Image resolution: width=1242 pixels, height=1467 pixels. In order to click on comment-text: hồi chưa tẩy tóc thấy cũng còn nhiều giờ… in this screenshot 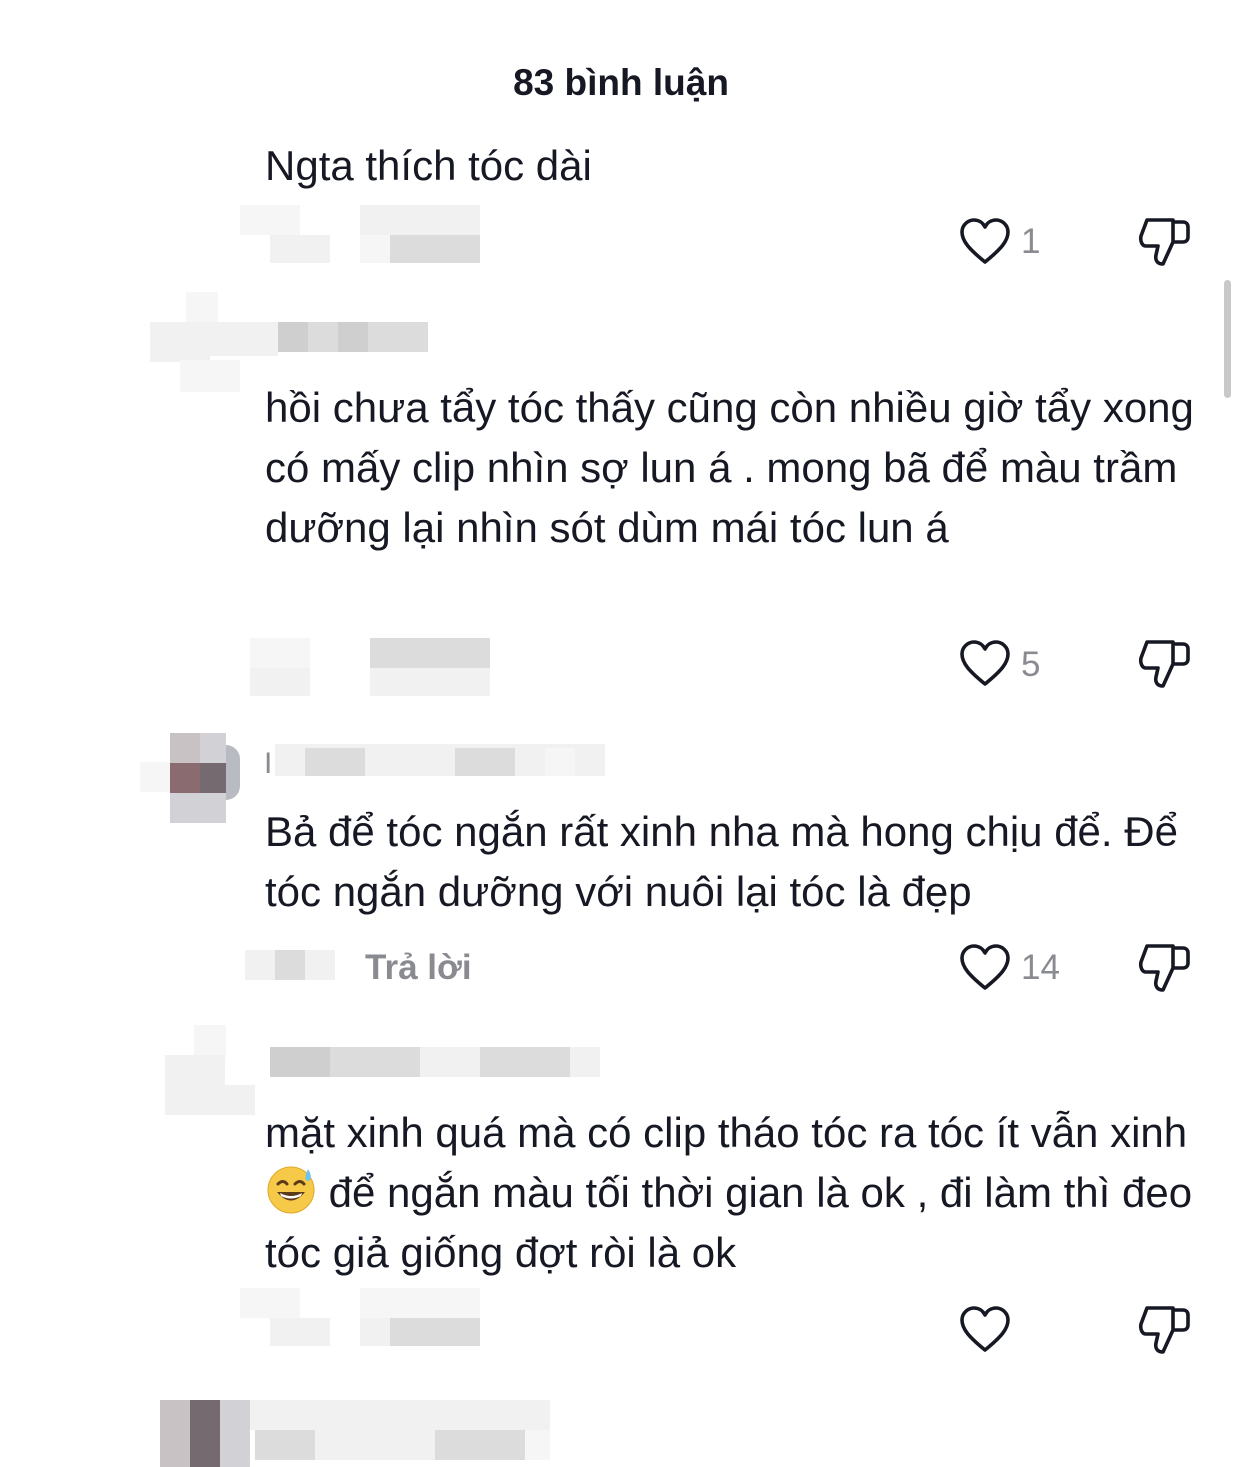, I will do `click(729, 467)`.